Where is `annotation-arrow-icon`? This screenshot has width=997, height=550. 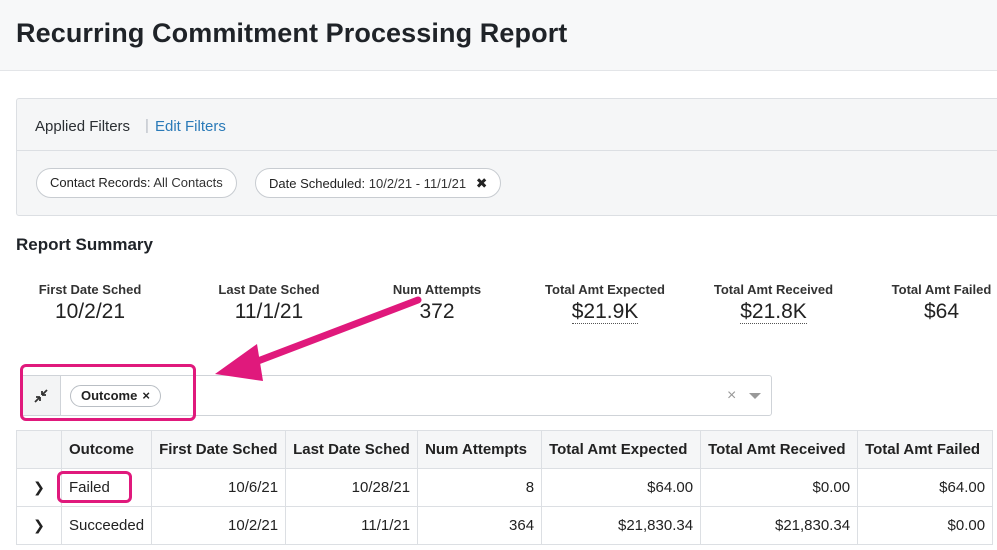 annotation-arrow-icon is located at coordinates (318, 338).